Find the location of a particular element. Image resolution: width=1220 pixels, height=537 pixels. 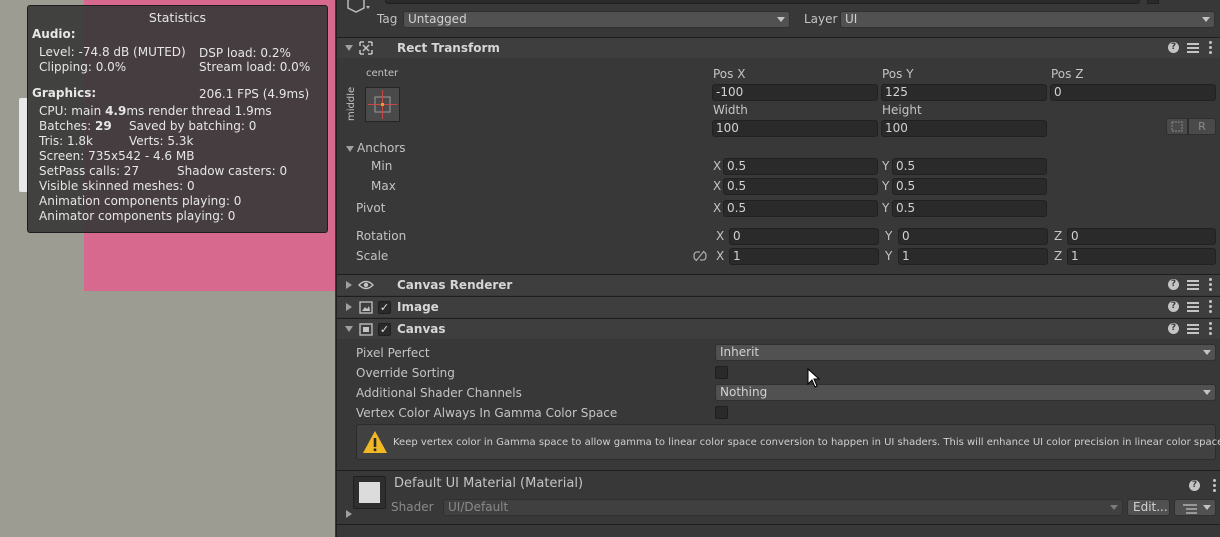

scale-z-field: 1 is located at coordinates (1141, 256).